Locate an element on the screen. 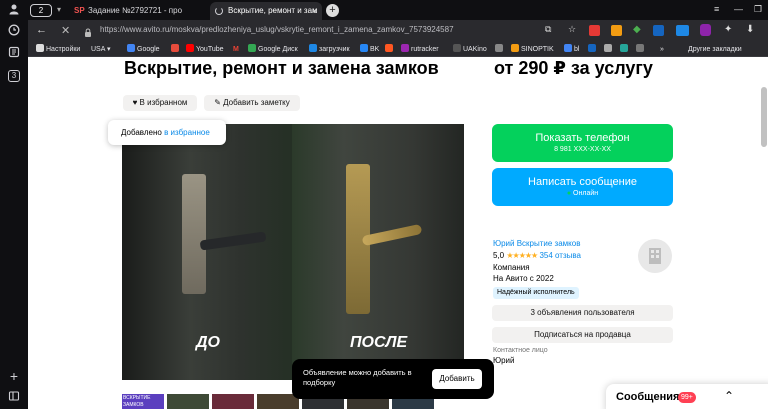 This screenshot has width=768, height=409. bookmark-google: Google is located at coordinates (143, 49).